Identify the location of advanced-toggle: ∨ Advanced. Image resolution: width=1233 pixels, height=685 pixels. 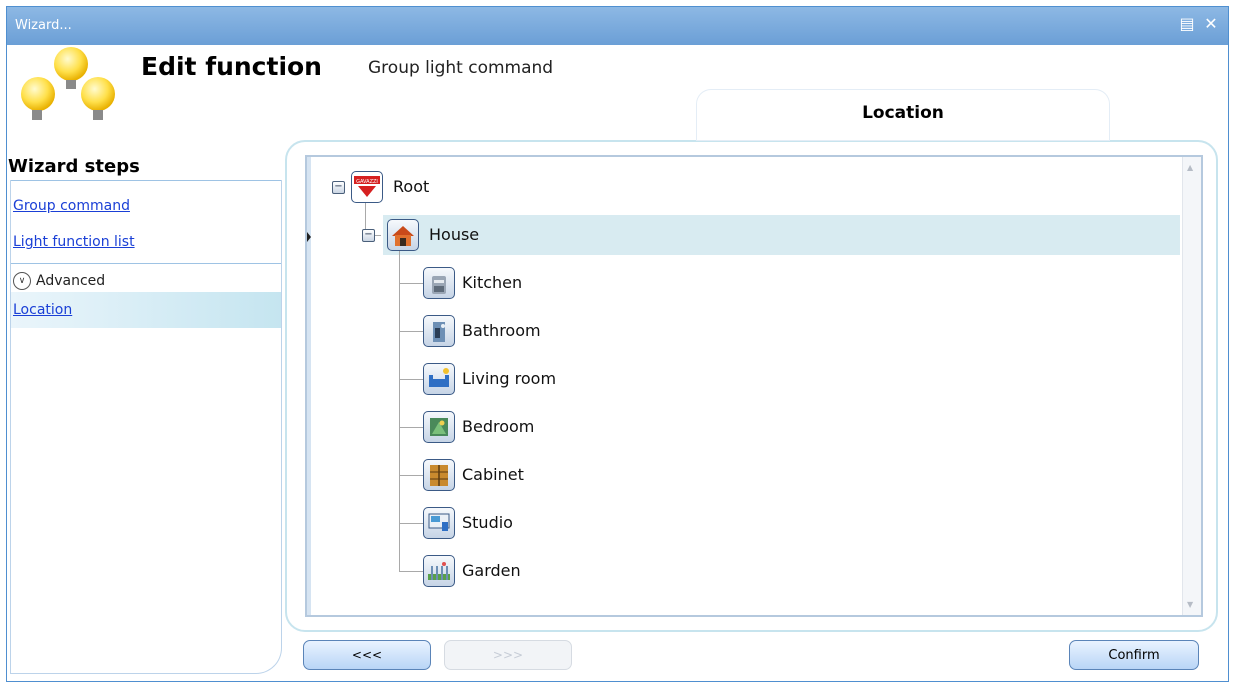
(59, 281).